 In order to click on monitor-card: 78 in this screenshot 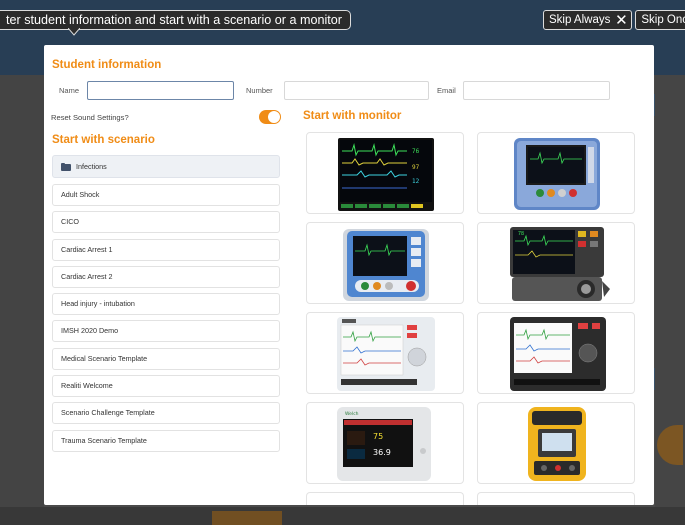, I will do `click(556, 263)`.